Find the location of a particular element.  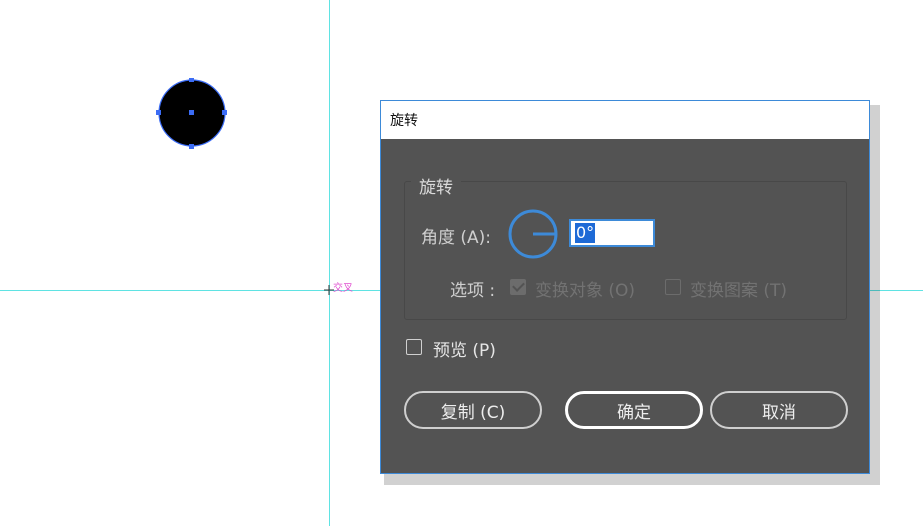

transform-objects-checkbox is located at coordinates (518, 287).